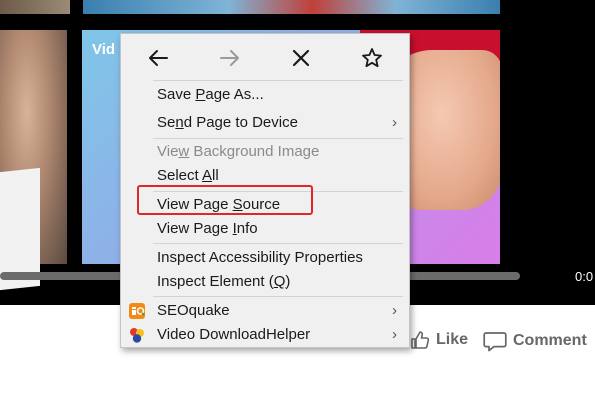  I want to click on menu-item-view-background-image: View Background Image, so click(238, 152).